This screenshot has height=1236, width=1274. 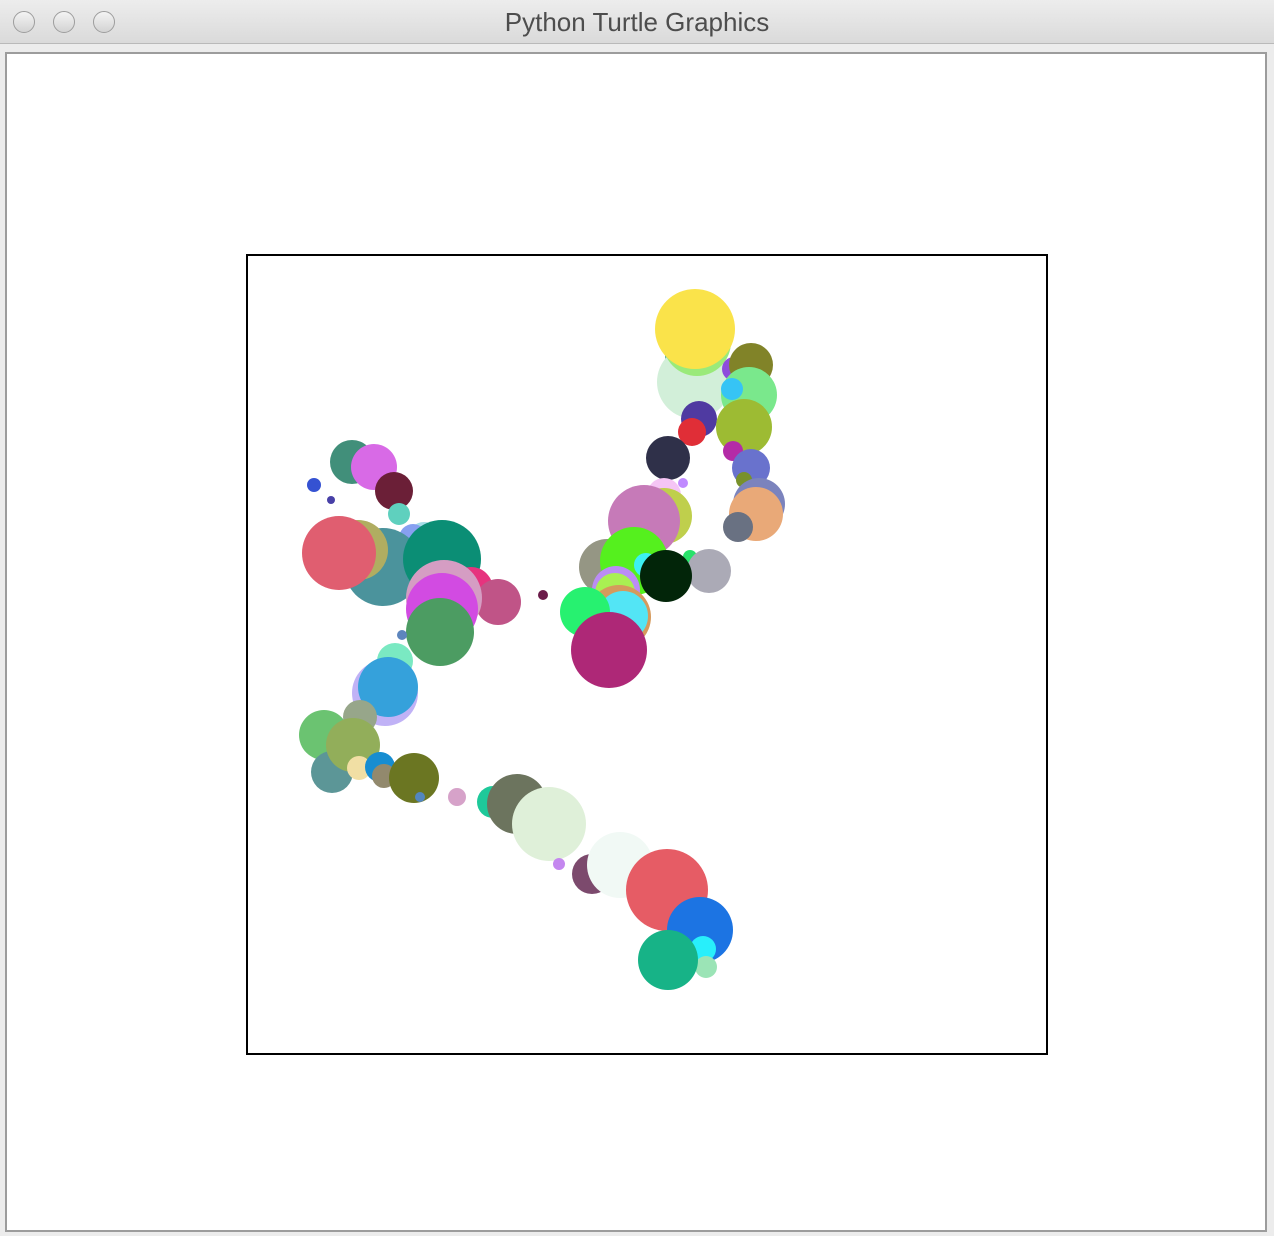 I want to click on title-bar: Python Turtle Graphics, so click(x=637, y=22).